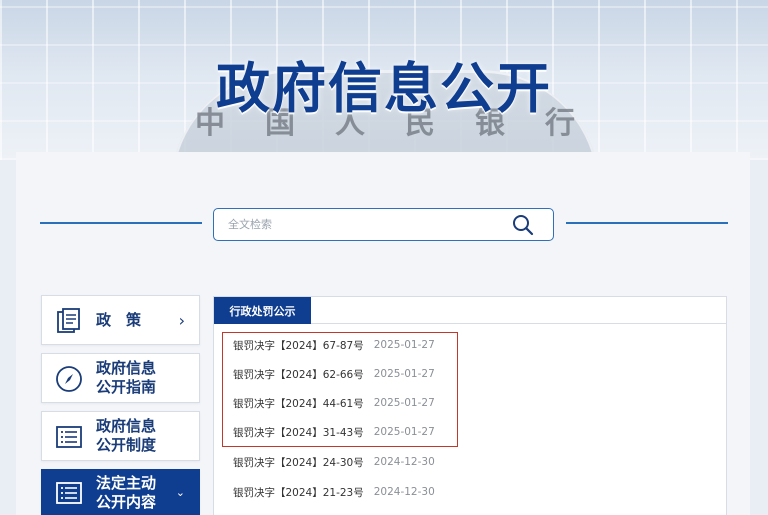  What do you see at coordinates (298, 345) in the screenshot?
I see `document-number-link: 银罚决字【2024】67-87号` at bounding box center [298, 345].